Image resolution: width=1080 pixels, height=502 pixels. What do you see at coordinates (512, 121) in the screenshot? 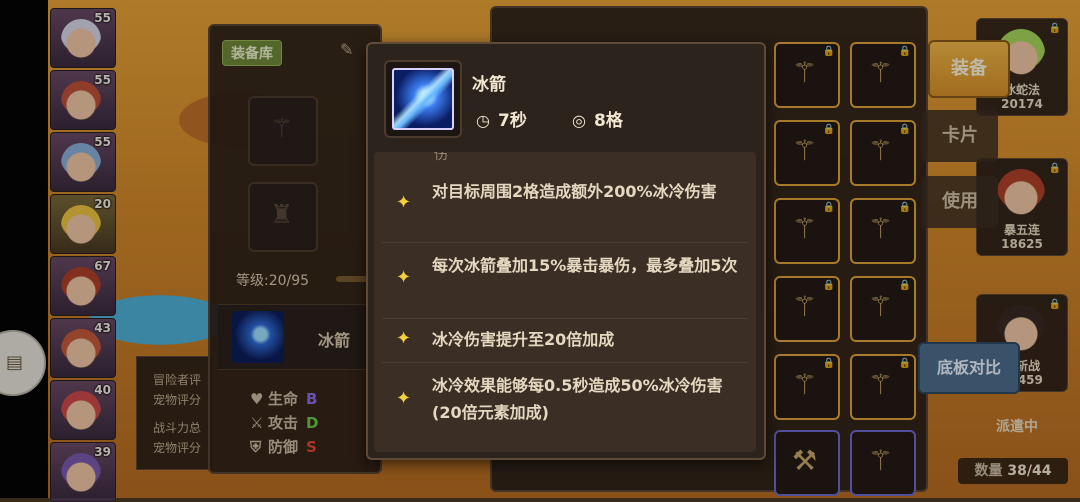
I see `cooldown-value: 7秒` at bounding box center [512, 121].